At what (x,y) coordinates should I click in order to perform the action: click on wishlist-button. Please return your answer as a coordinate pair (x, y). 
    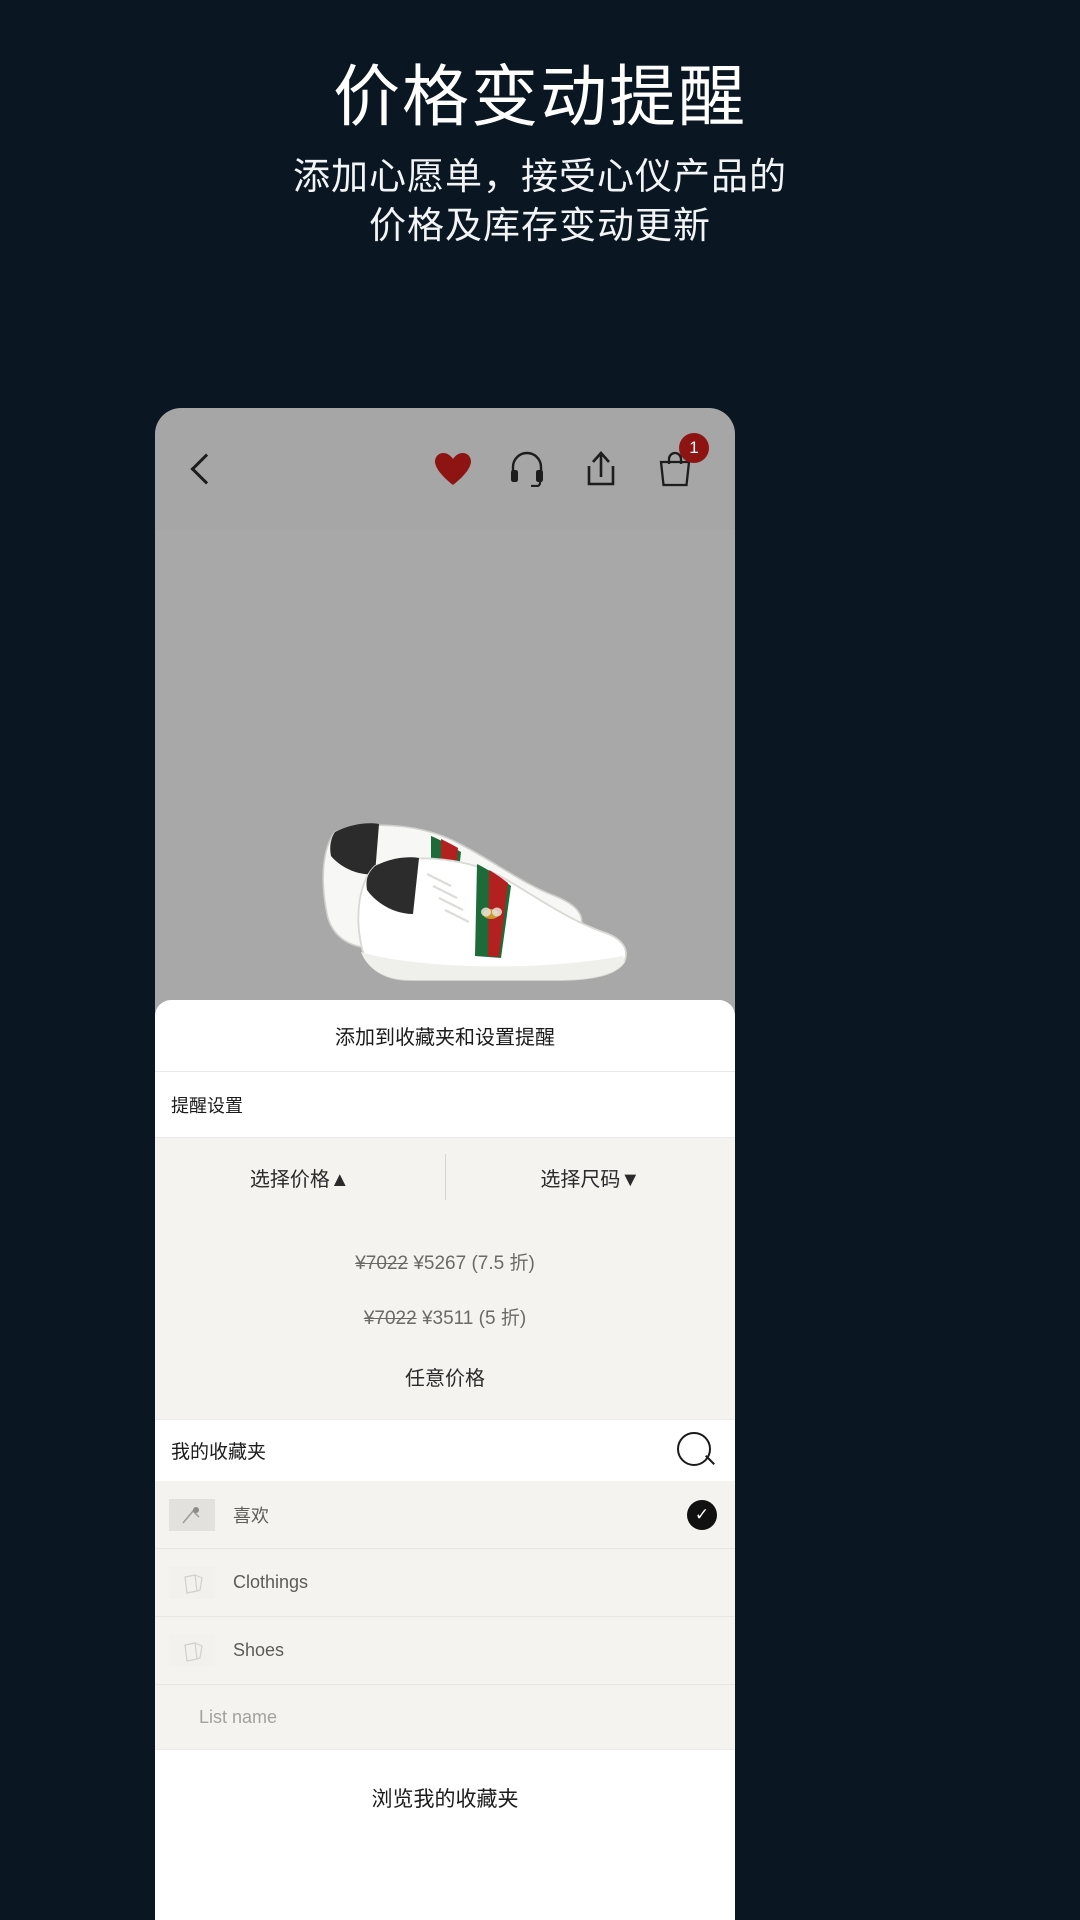
    Looking at the image, I should click on (453, 469).